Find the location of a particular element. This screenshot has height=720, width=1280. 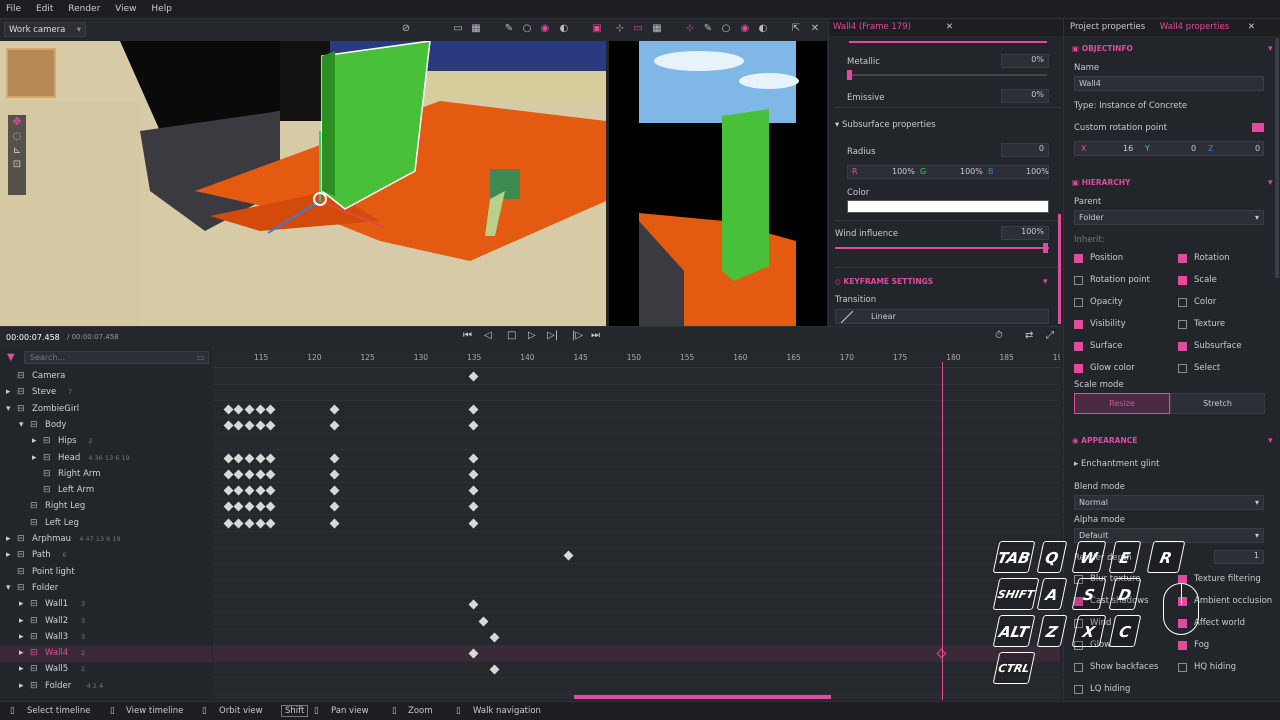

timeline-scrollbar is located at coordinates (702, 697).